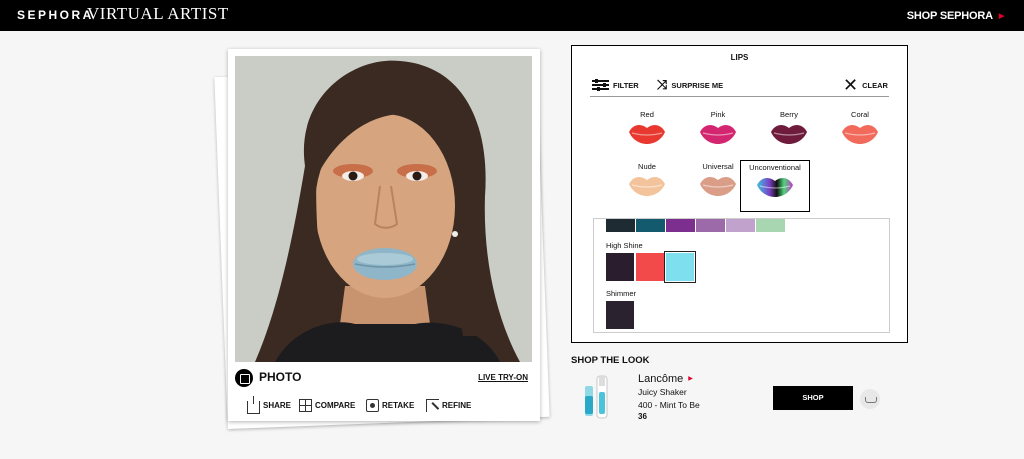 The width and height of the screenshot is (1024, 459). What do you see at coordinates (596, 397) in the screenshot?
I see `product-image` at bounding box center [596, 397].